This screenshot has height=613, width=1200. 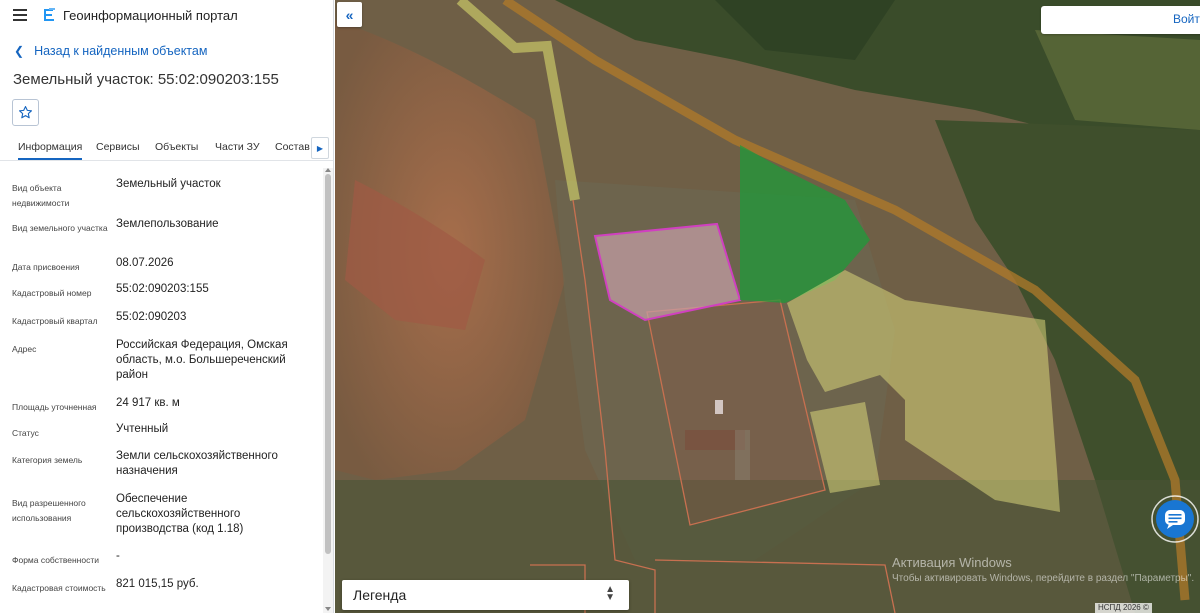 What do you see at coordinates (52, 293) in the screenshot?
I see `info-label: Кадастровый номер` at bounding box center [52, 293].